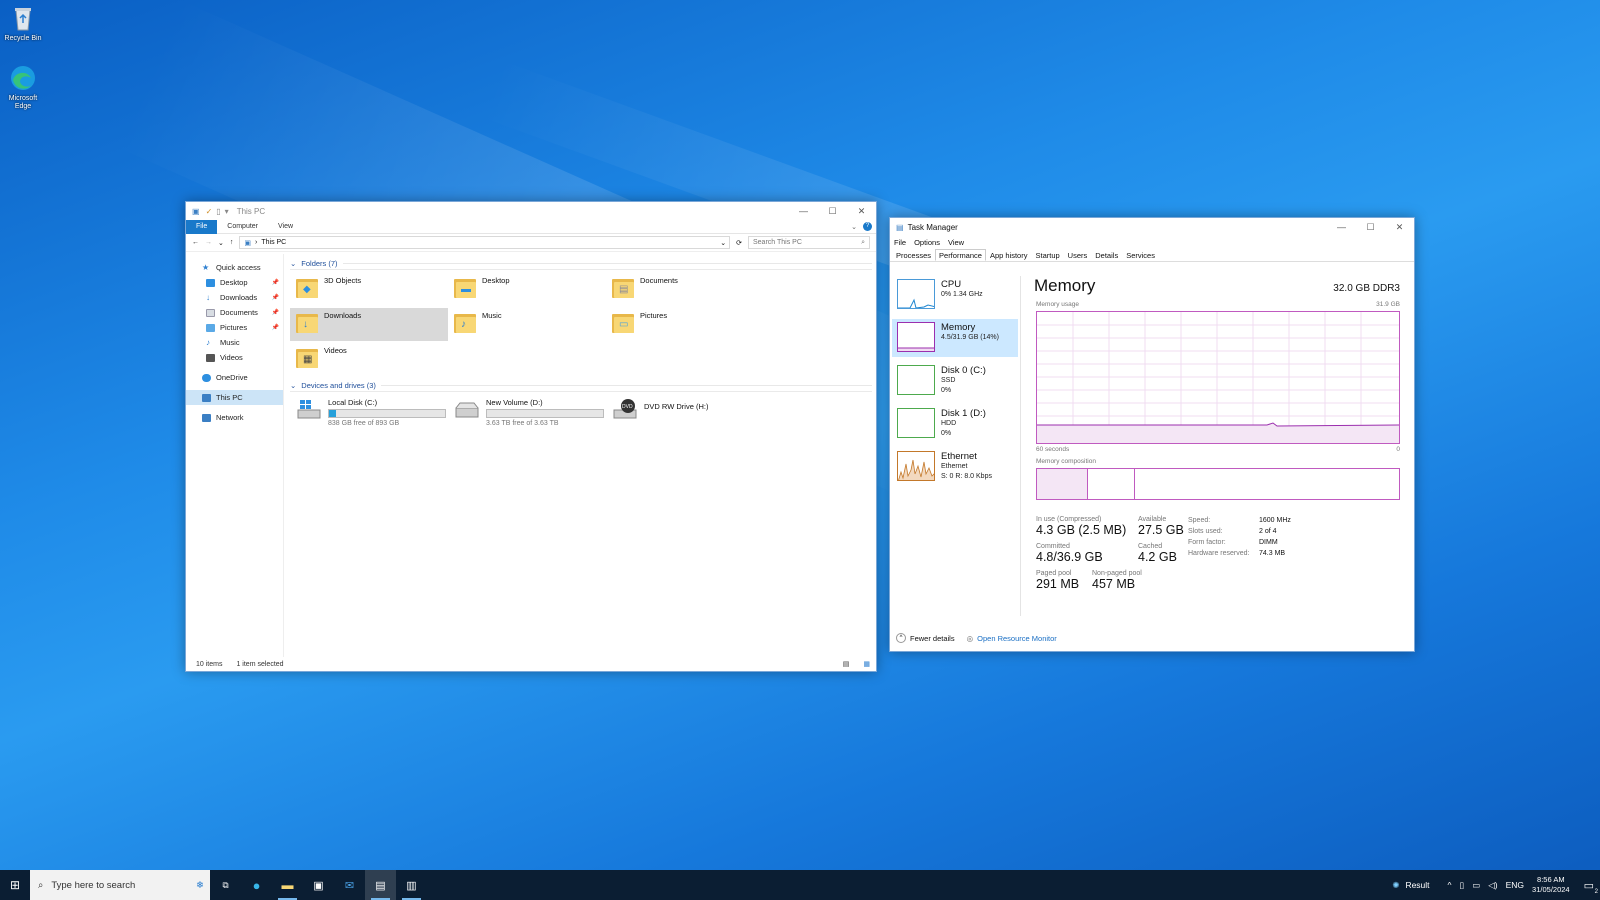 This screenshot has width=1600, height=900. Describe the element at coordinates (900, 242) in the screenshot. I see `menu-file: File` at that location.